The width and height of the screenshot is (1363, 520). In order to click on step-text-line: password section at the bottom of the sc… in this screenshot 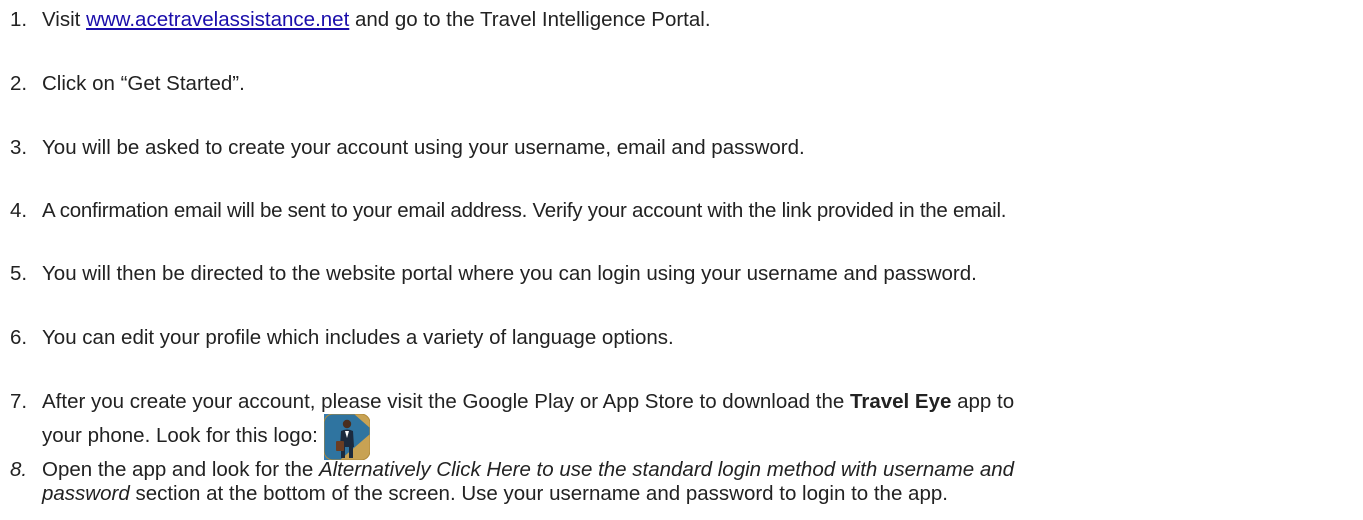, I will do `click(698, 494)`.